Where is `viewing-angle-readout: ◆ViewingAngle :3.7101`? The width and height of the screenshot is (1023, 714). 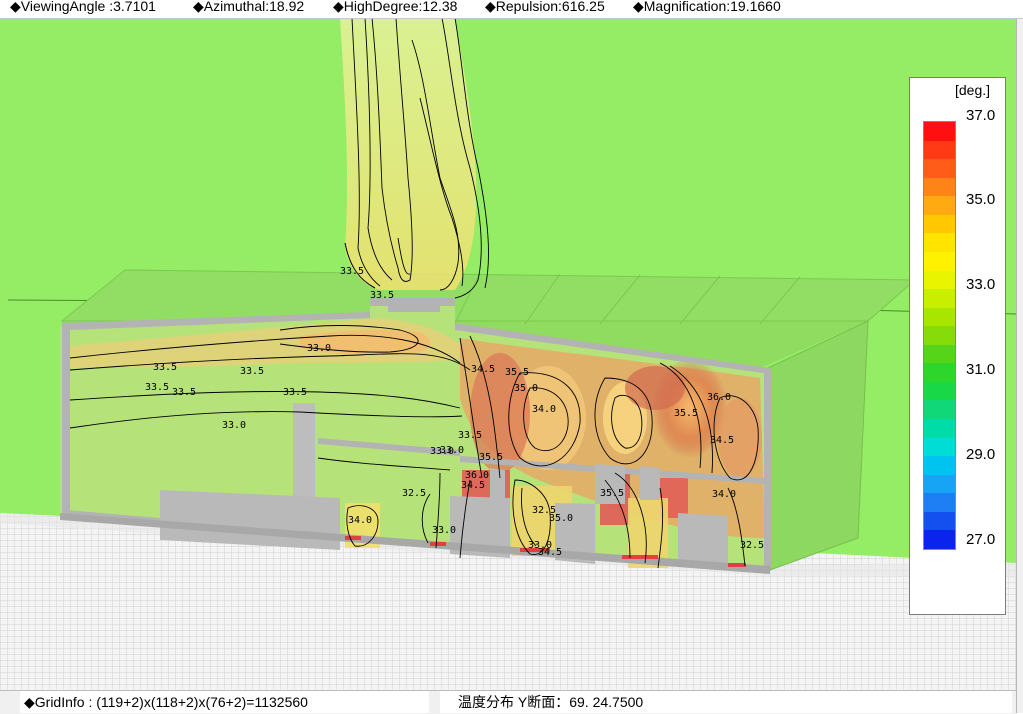
viewing-angle-readout: ◆ViewingAngle :3.7101 is located at coordinates (83, 7).